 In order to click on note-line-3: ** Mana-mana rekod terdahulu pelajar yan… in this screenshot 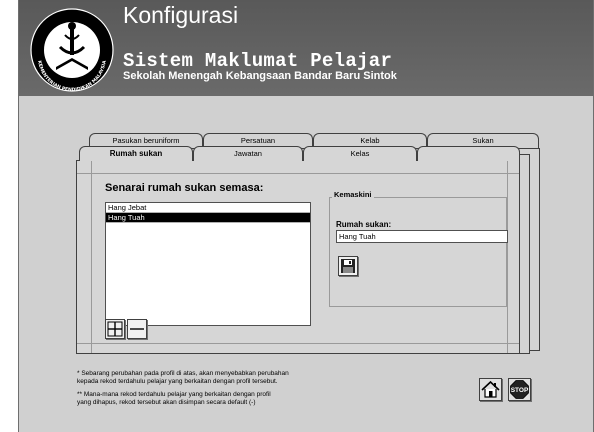, I will do `click(174, 394)`.